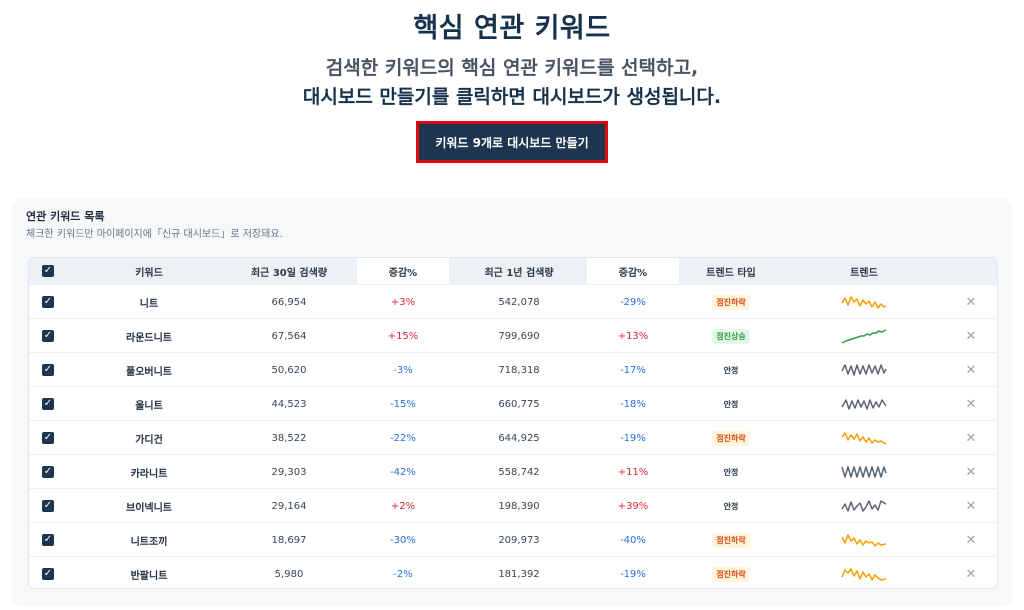 The image size is (1024, 610). What do you see at coordinates (864, 273) in the screenshot?
I see `header-trend: 트렌드` at bounding box center [864, 273].